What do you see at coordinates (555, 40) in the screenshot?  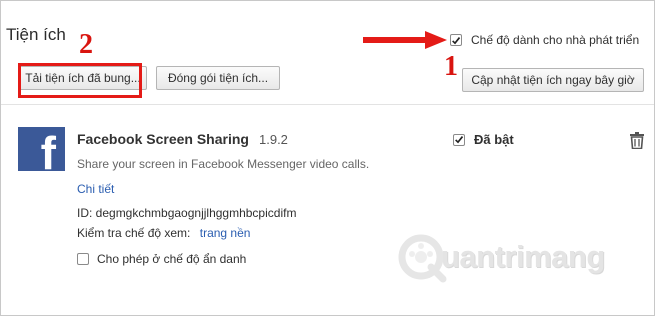 I see `developer-mode-label: Chế độ dành cho nhà phát triển` at bounding box center [555, 40].